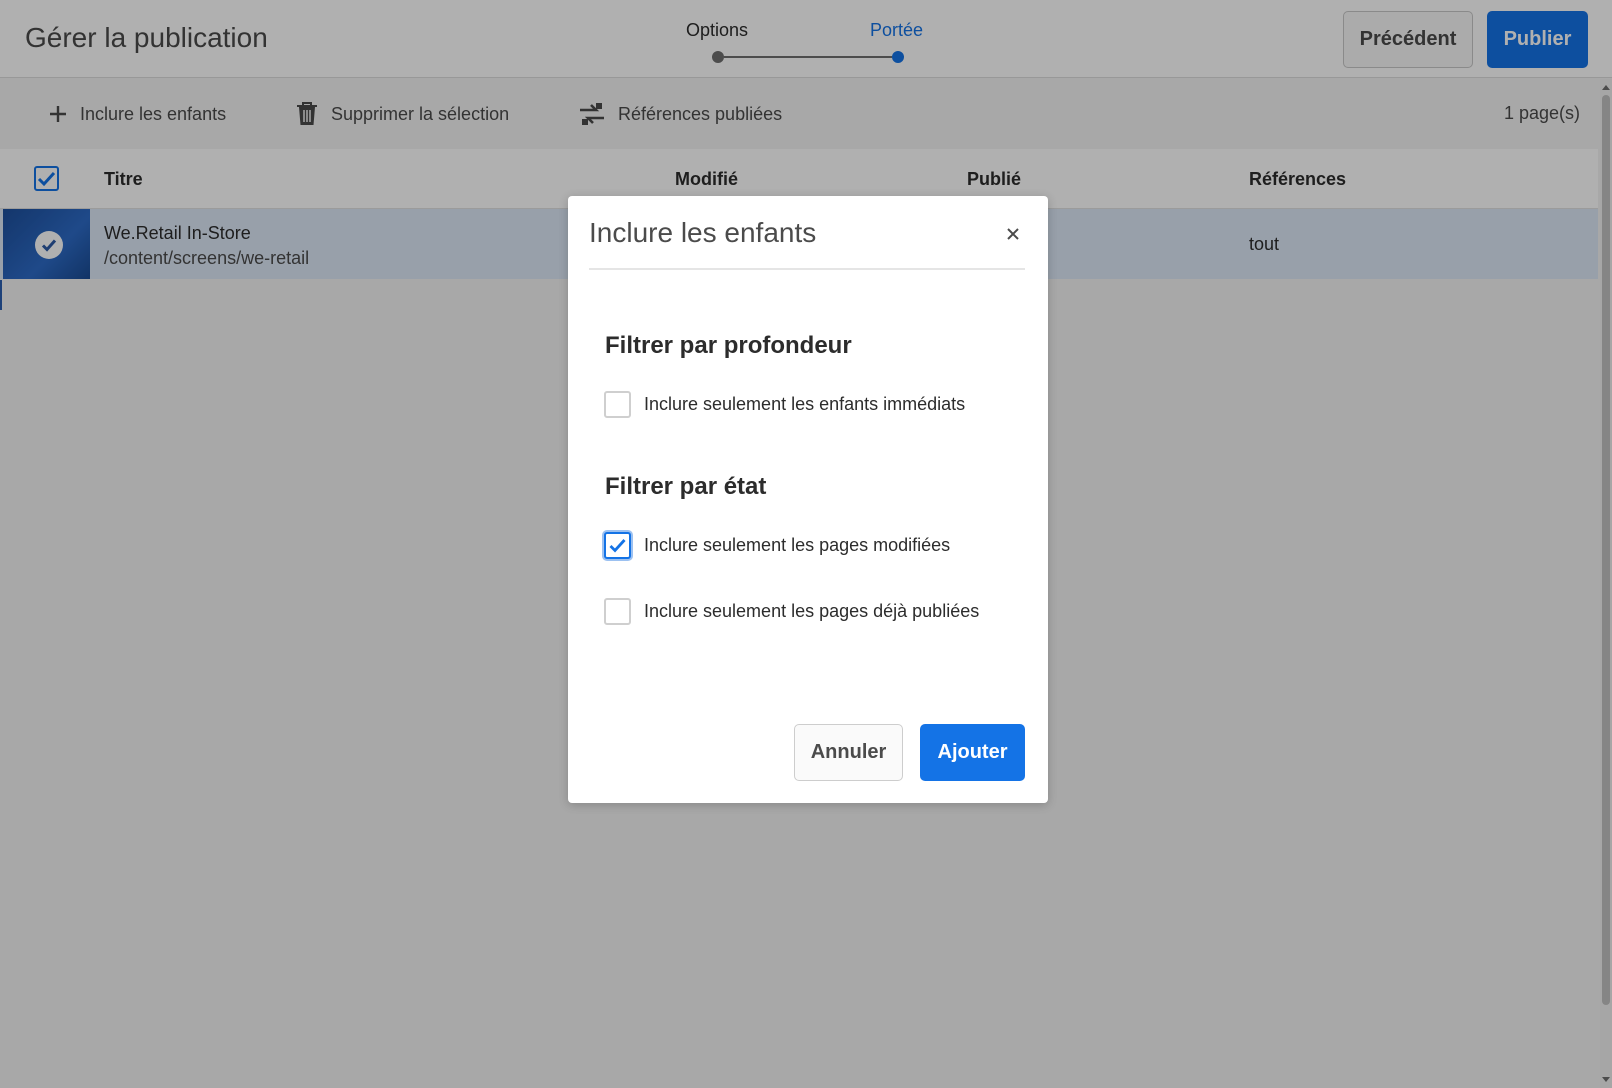  I want to click on dialog-title: Inclure les enfants, so click(703, 232).